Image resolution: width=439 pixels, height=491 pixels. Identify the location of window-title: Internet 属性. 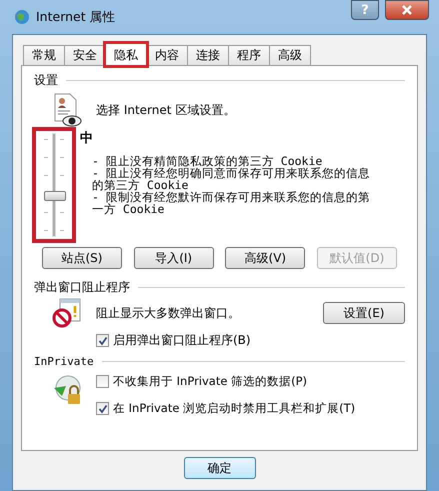
(76, 17).